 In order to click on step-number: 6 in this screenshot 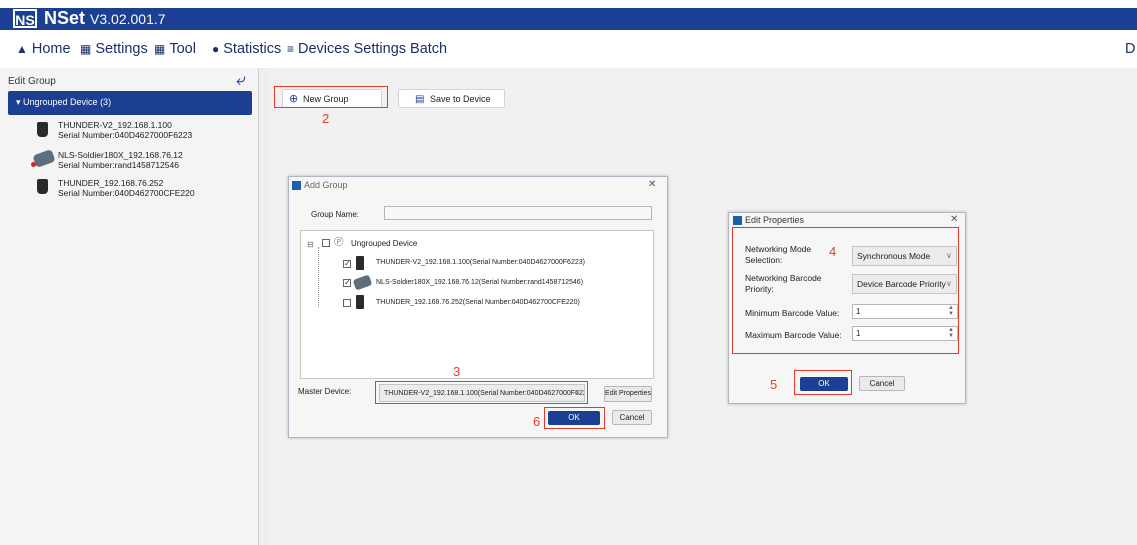, I will do `click(537, 421)`.